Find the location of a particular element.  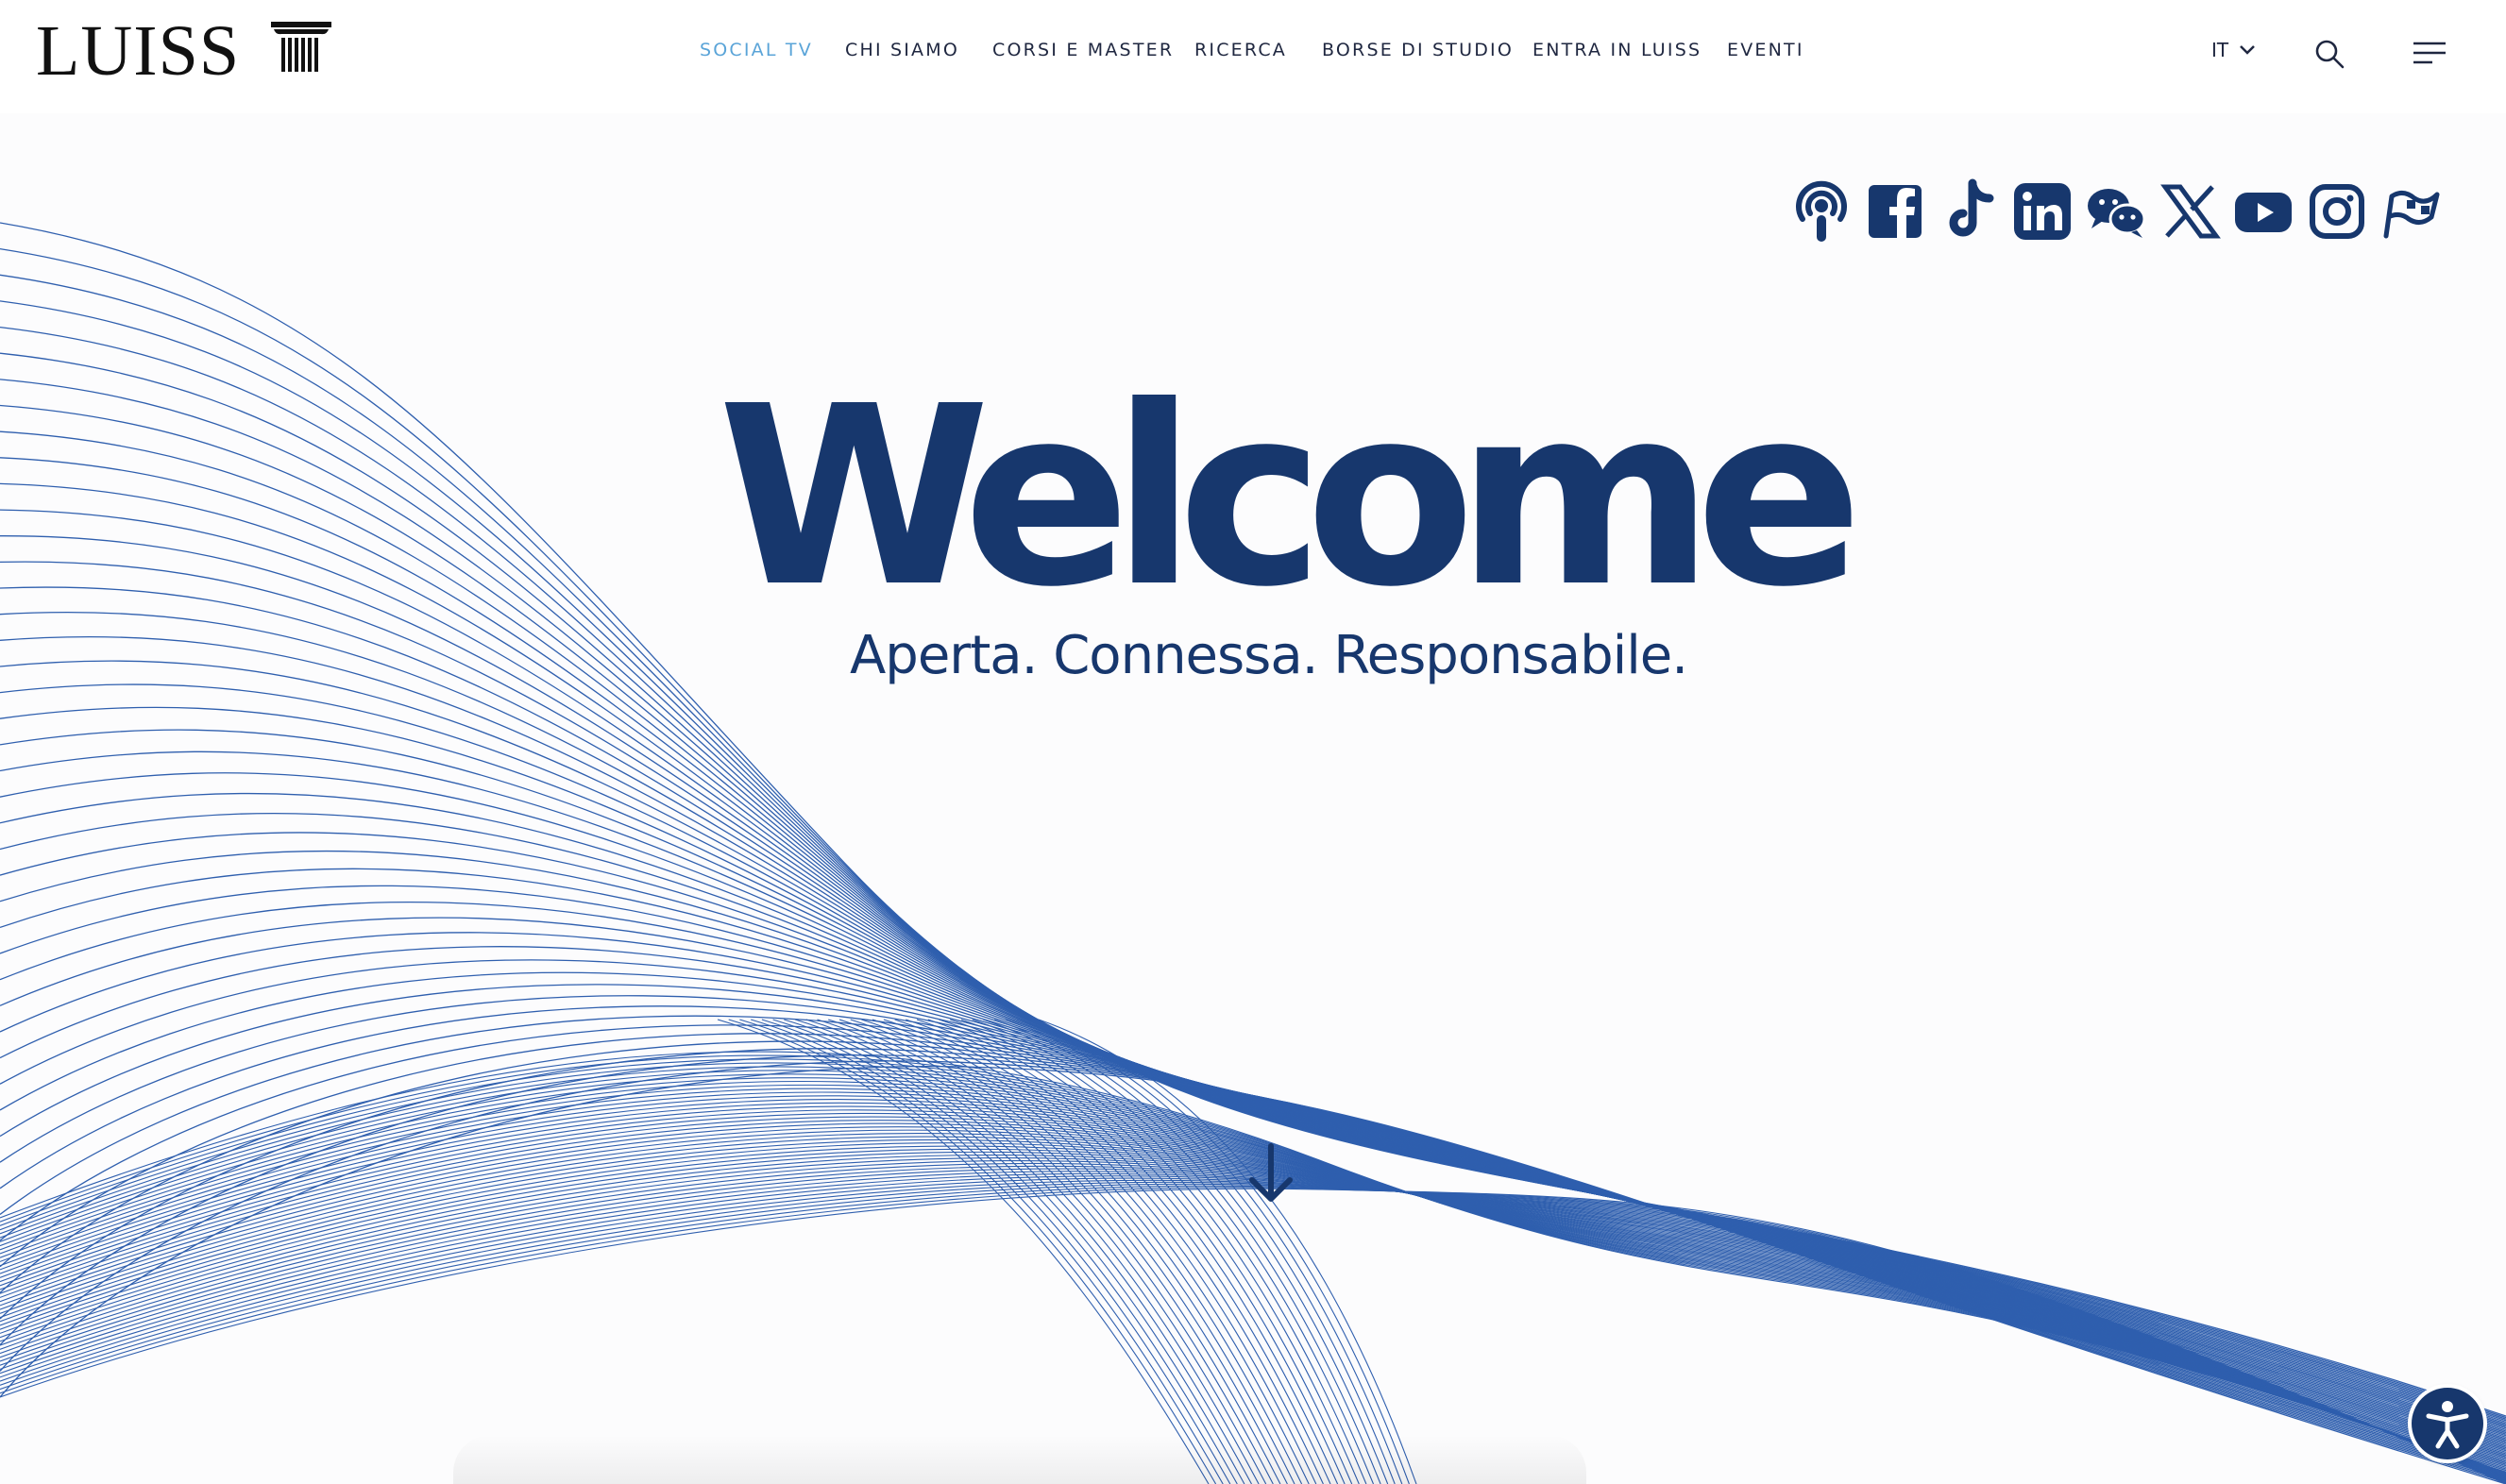

language-selector: IT is located at coordinates (2233, 50).